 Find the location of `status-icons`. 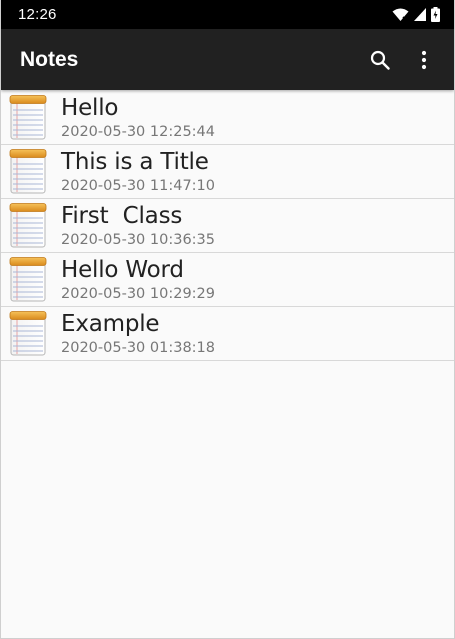

status-icons is located at coordinates (416, 14).